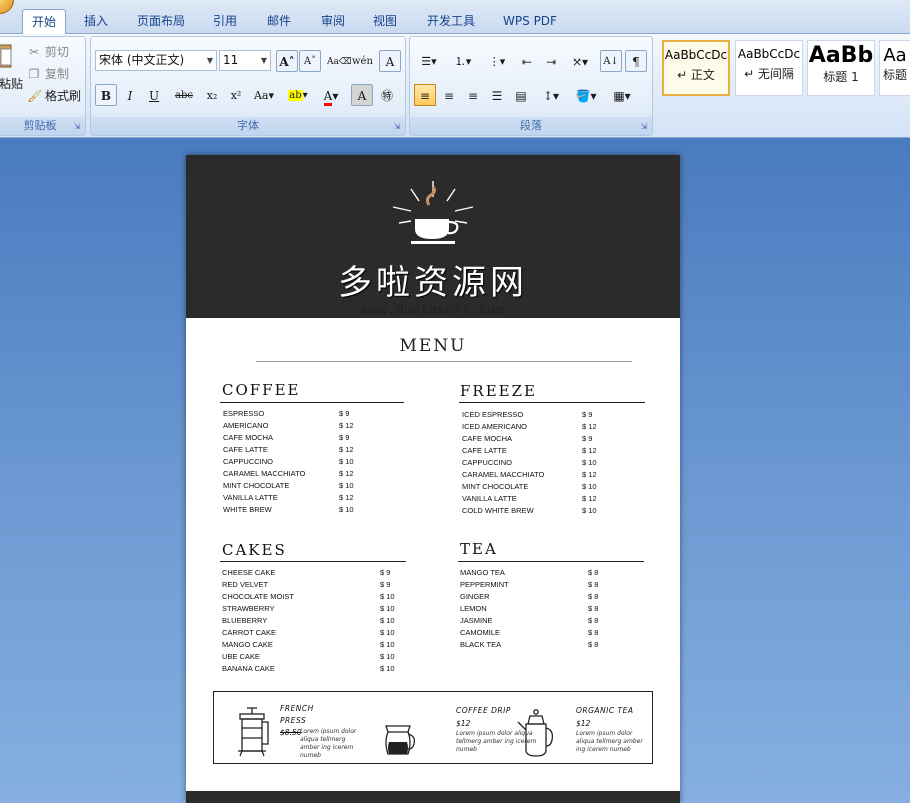 This screenshot has width=910, height=803. I want to click on sort-icon: A↓, so click(611, 61).